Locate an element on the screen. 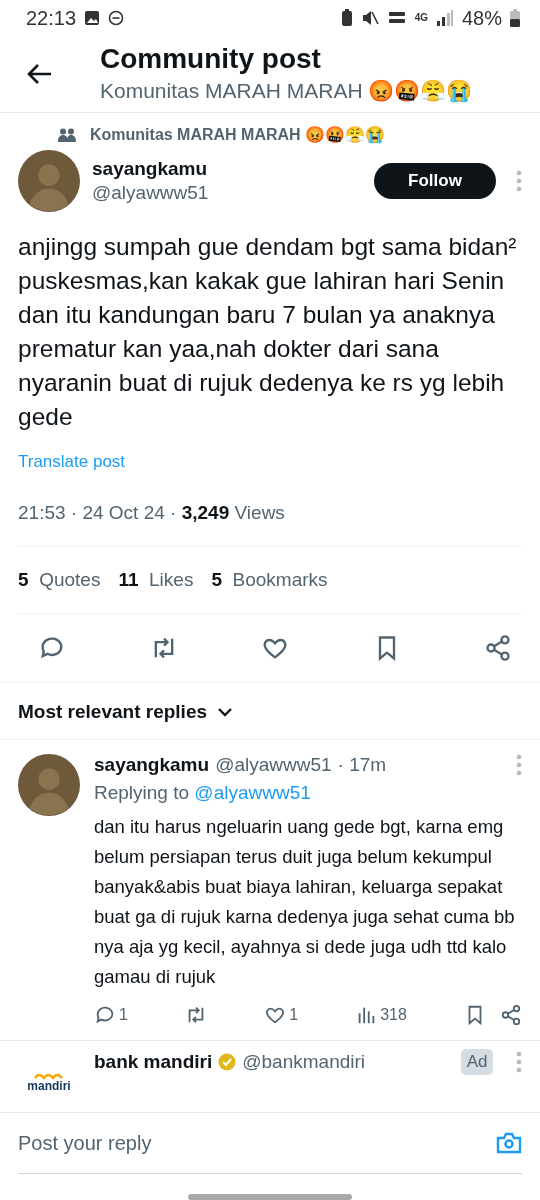 Image resolution: width=540 pixels, height=1200 pixels. stat-link: 11 Likes is located at coordinates (156, 580).